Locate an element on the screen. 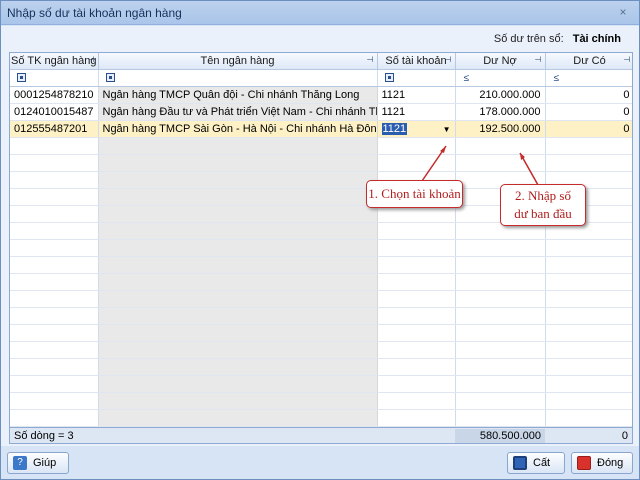 The height and width of the screenshot is (480, 640). account-no-cell: 0124010015487 is located at coordinates (54, 112).